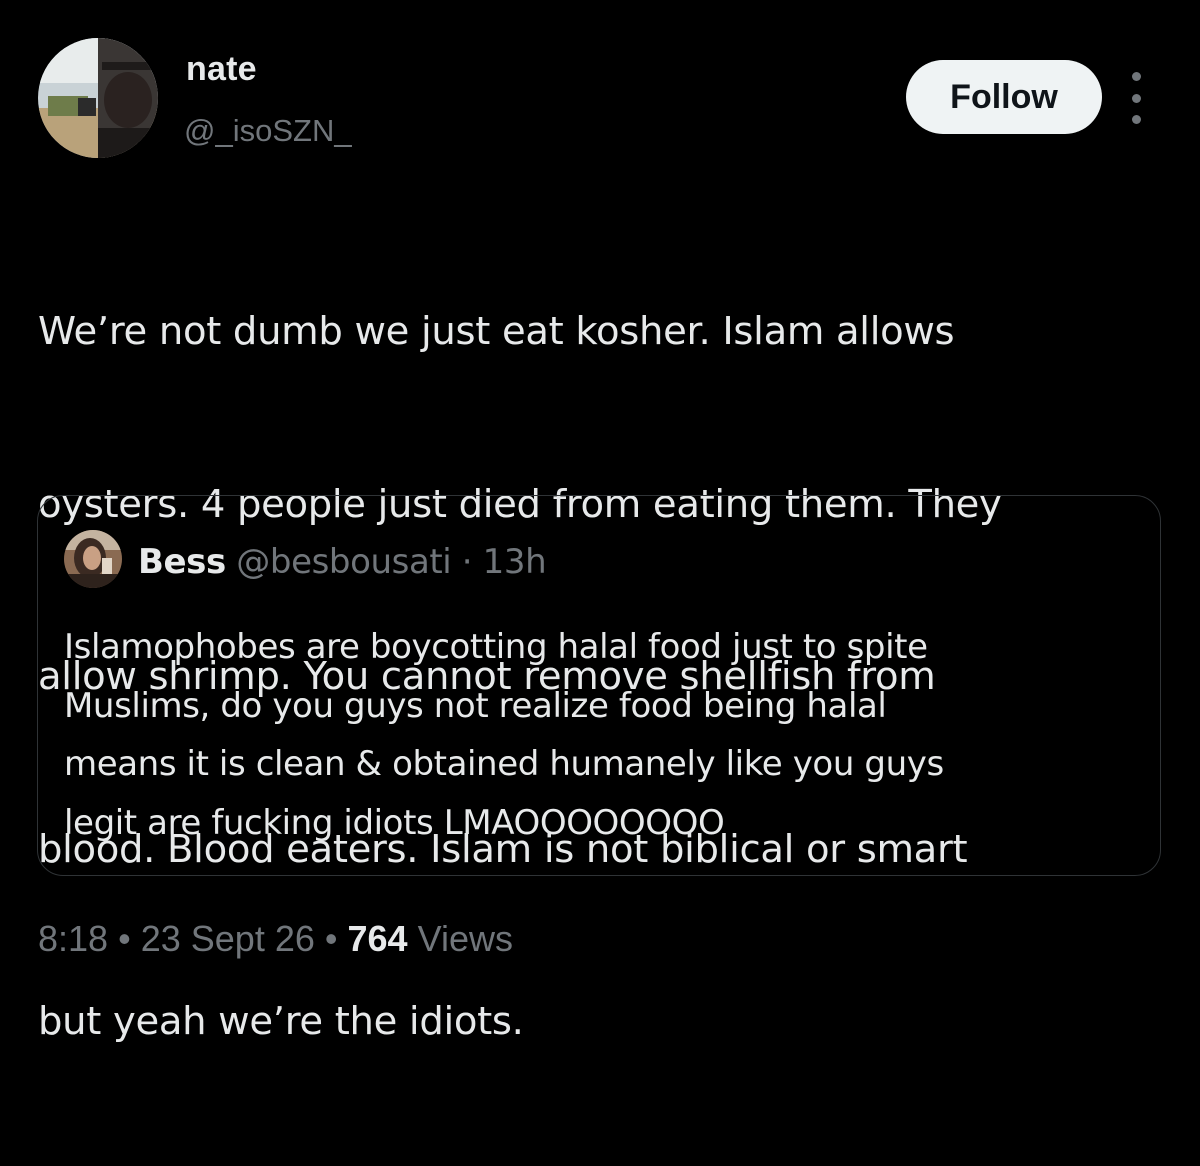  Describe the element at coordinates (515, 562) in the screenshot. I see `quote-timestamp: 13h` at that location.